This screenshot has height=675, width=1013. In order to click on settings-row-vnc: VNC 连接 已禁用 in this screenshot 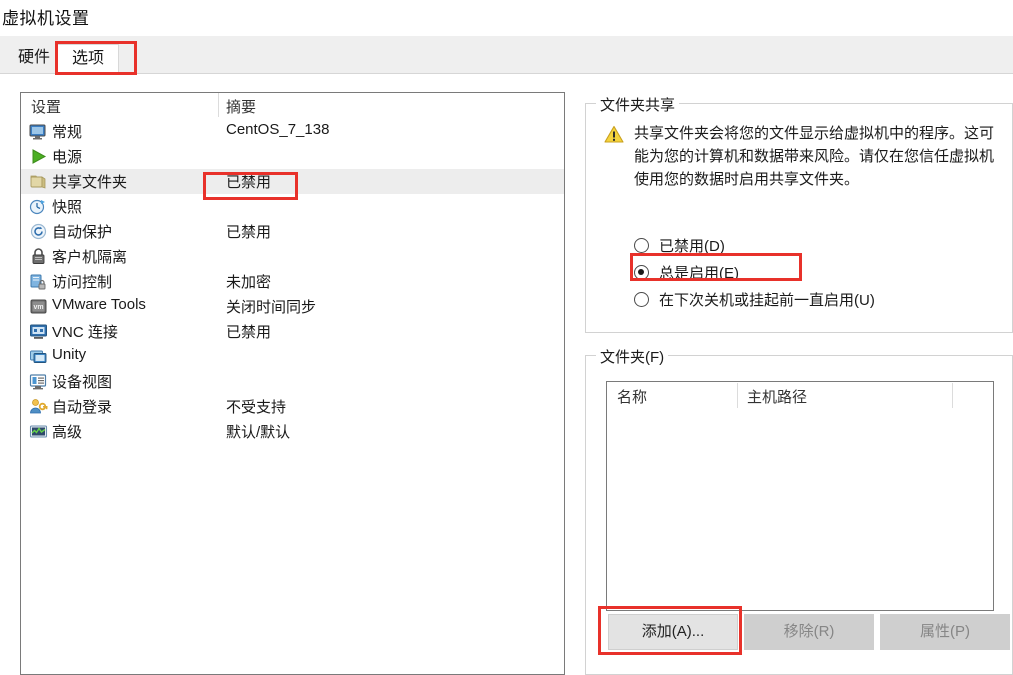, I will do `click(292, 331)`.